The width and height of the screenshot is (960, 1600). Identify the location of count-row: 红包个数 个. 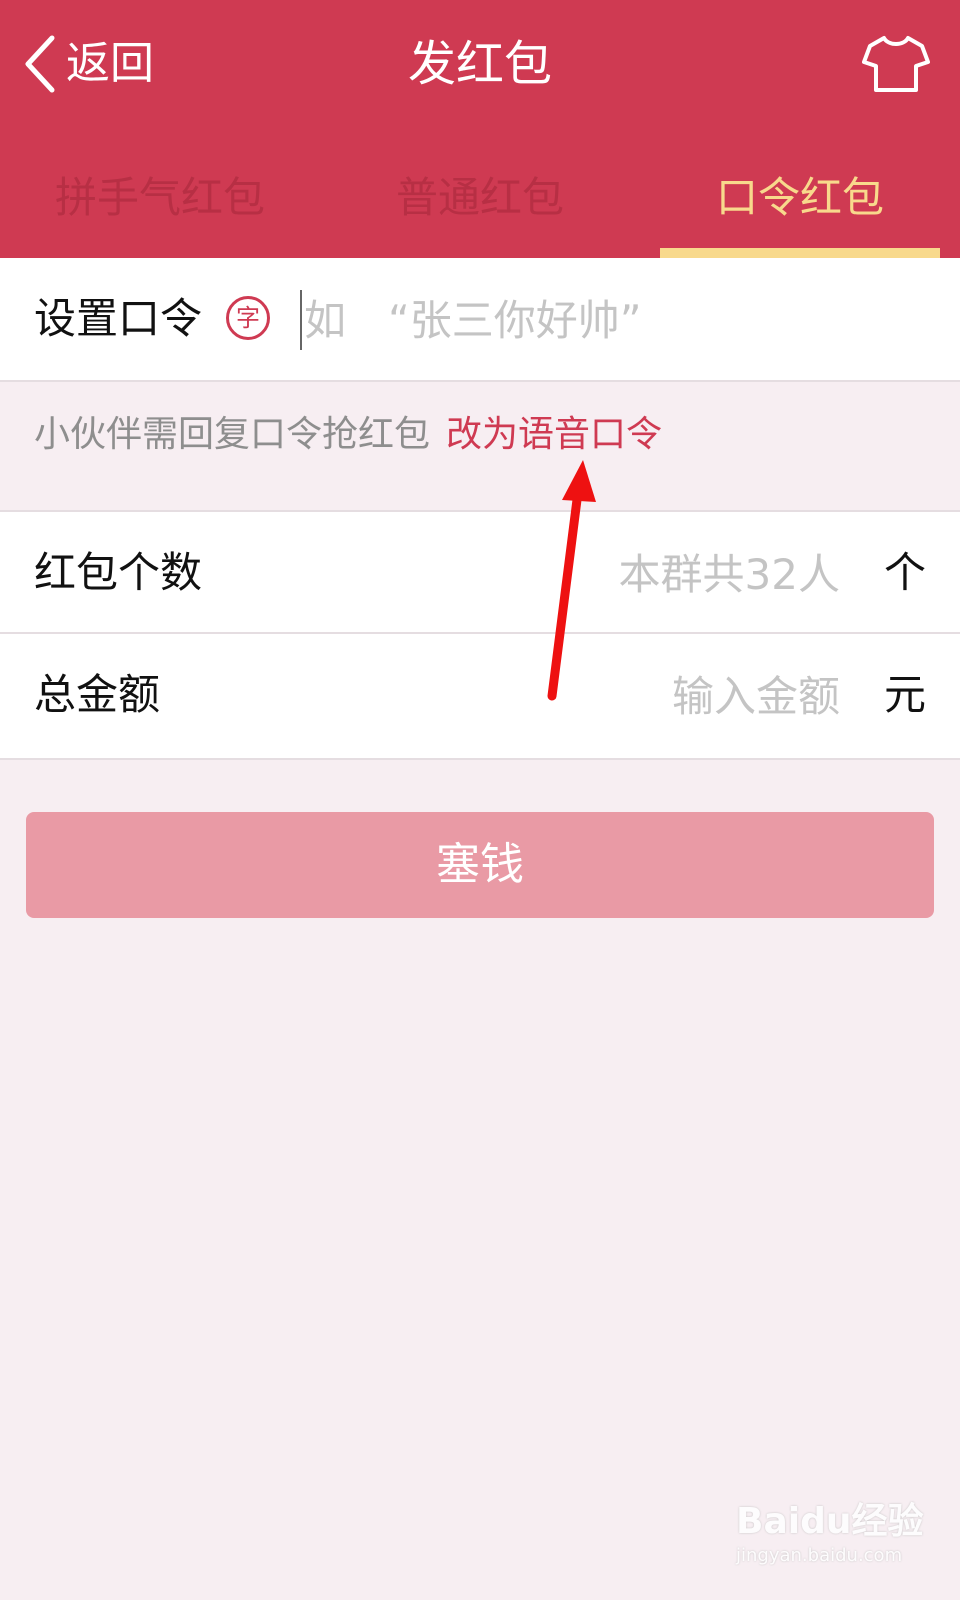
(480, 572).